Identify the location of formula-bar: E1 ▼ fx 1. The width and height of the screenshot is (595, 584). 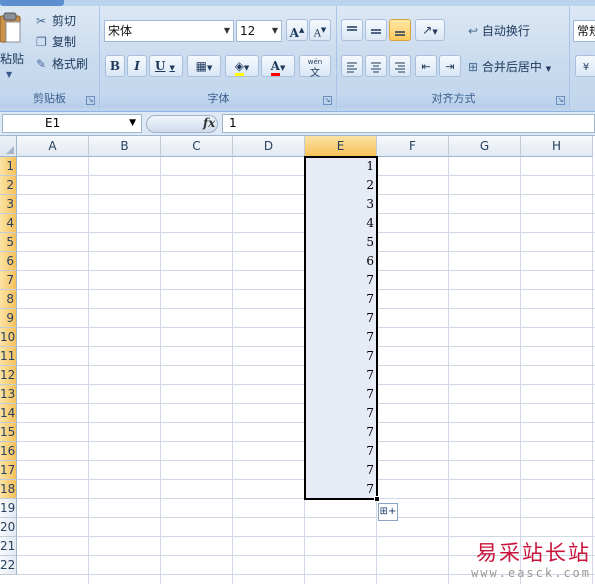
(297, 124).